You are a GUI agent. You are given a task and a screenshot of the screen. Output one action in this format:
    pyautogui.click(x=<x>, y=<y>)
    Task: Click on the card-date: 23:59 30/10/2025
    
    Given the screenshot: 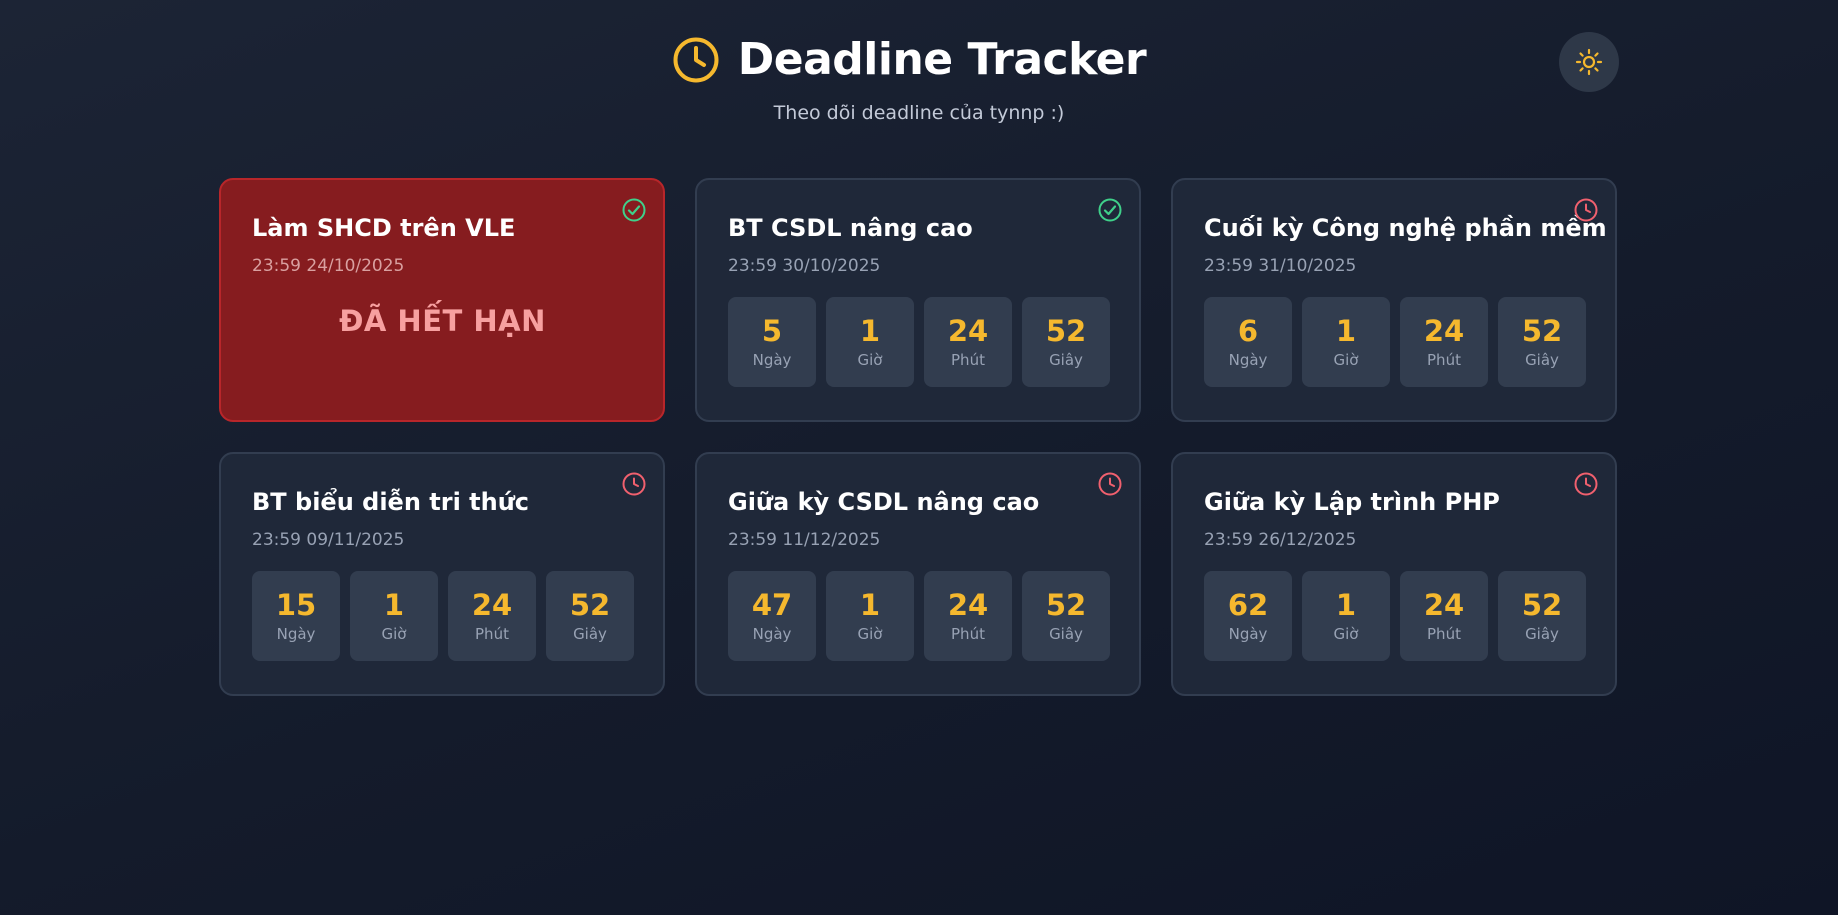 What is the action you would take?
    pyautogui.click(x=804, y=266)
    